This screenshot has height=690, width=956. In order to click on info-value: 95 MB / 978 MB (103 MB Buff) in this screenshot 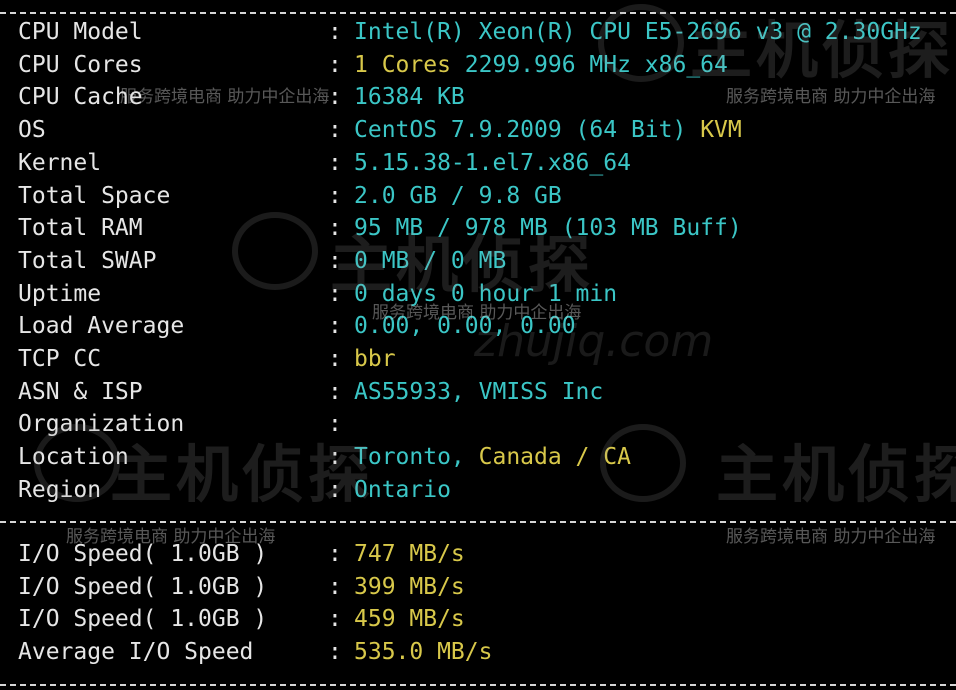, I will do `click(548, 228)`.